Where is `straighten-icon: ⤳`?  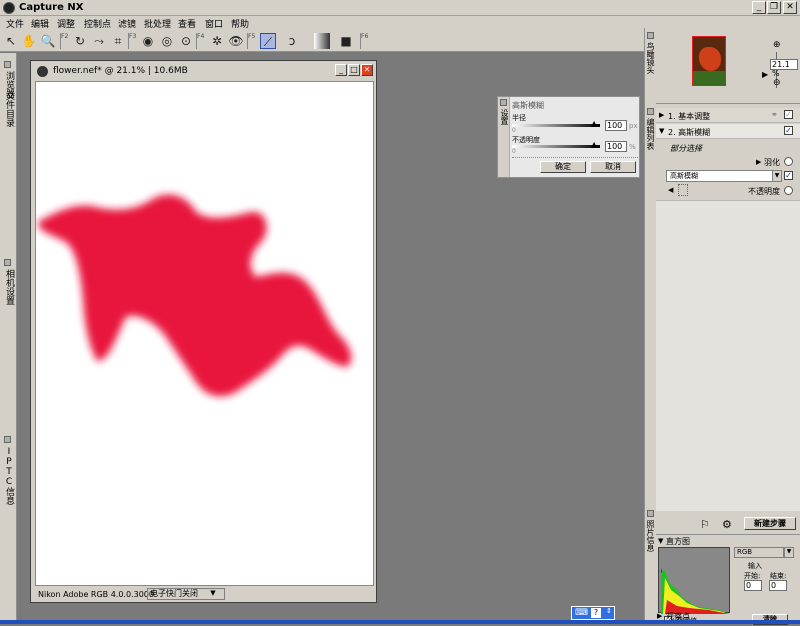 straighten-icon: ⤳ is located at coordinates (99, 41).